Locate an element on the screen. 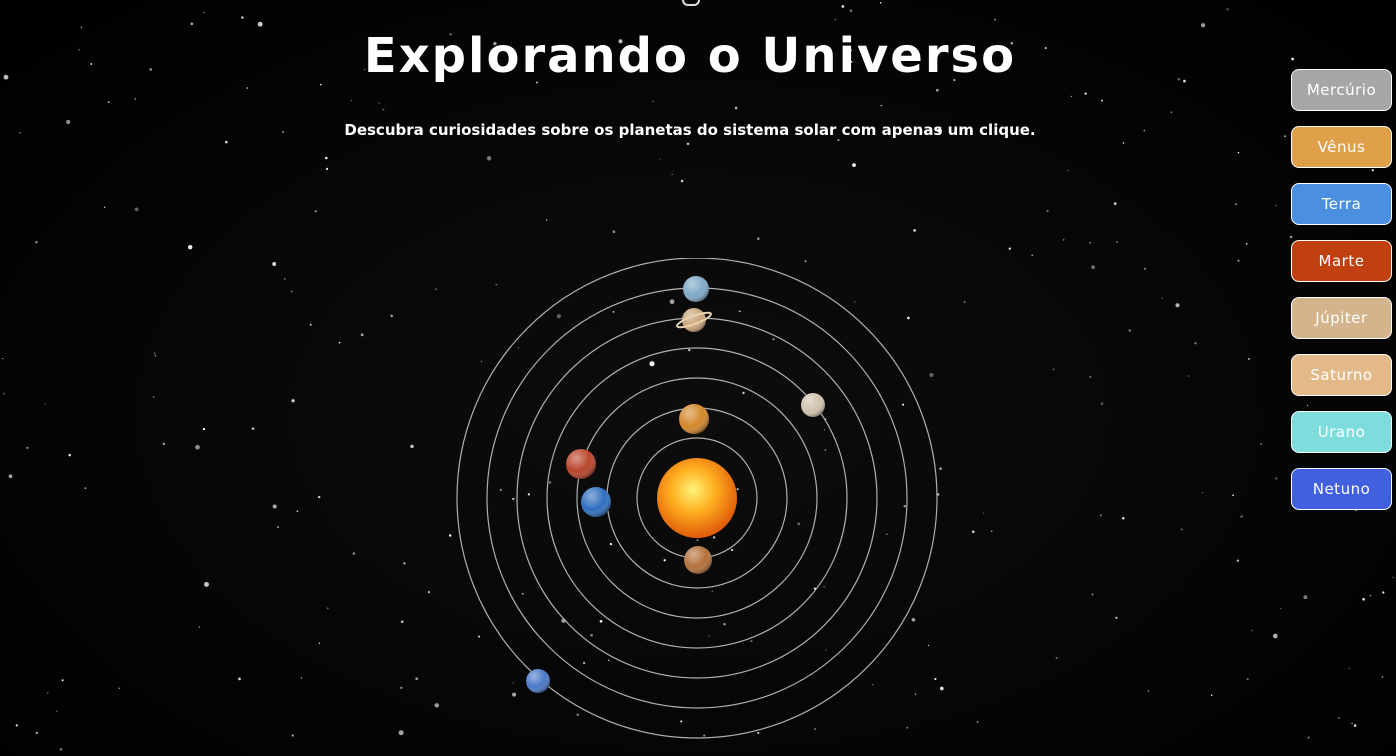 This screenshot has width=1396, height=756. urano-button: Urano is located at coordinates (1341, 432).